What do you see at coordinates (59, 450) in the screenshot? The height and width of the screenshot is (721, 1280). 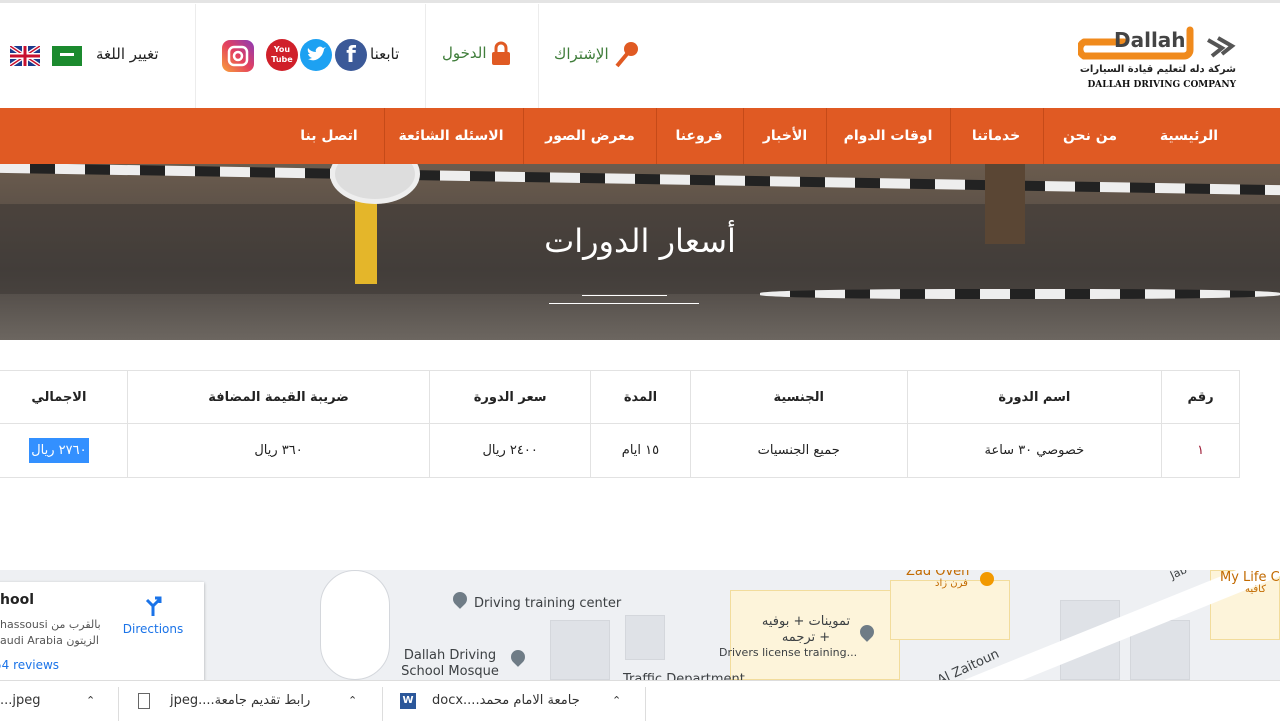 I see `selected-total-text: ٢٧٦٠ ريال` at bounding box center [59, 450].